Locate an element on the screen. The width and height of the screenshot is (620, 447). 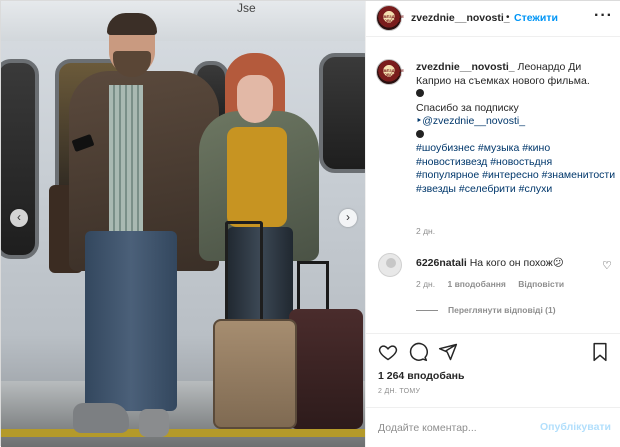
view-replies-button: Переглянути відповіді (1) is located at coordinates (486, 310).